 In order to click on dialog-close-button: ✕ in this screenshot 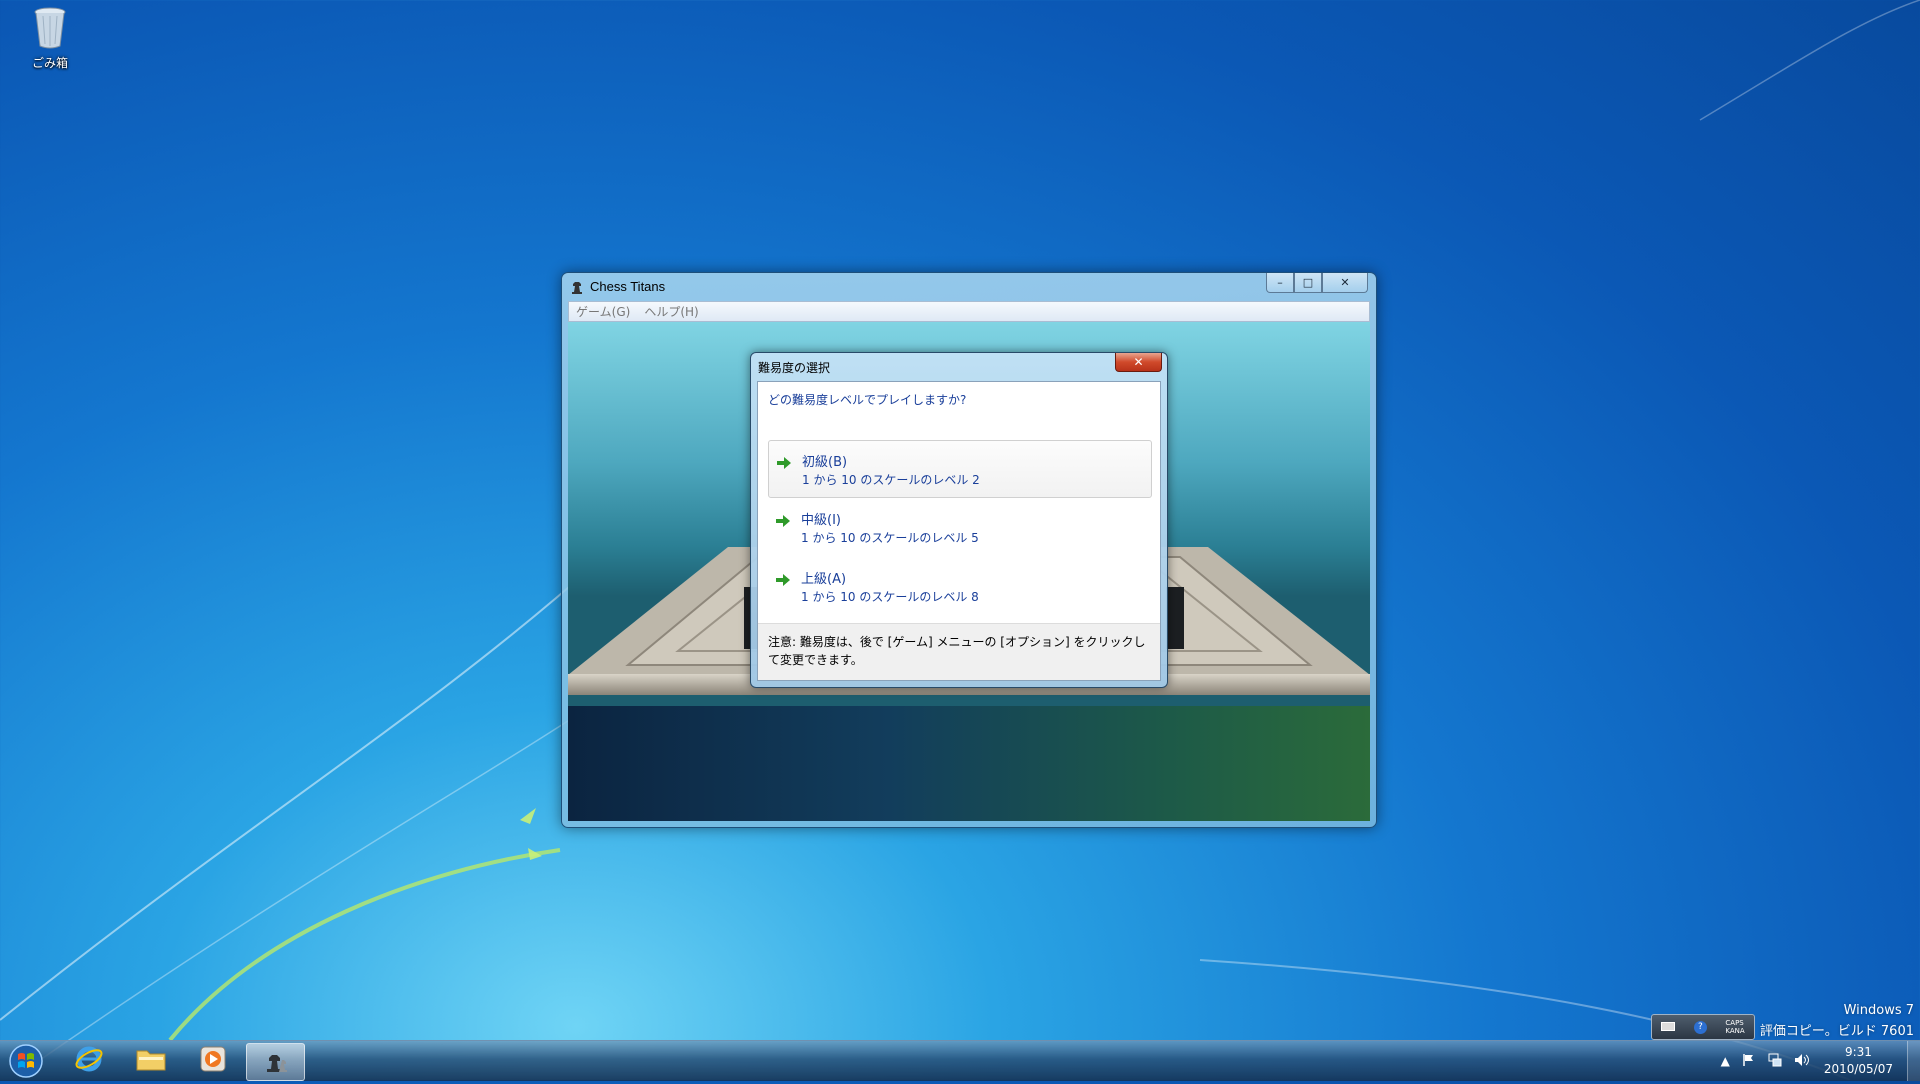, I will do `click(1138, 362)`.